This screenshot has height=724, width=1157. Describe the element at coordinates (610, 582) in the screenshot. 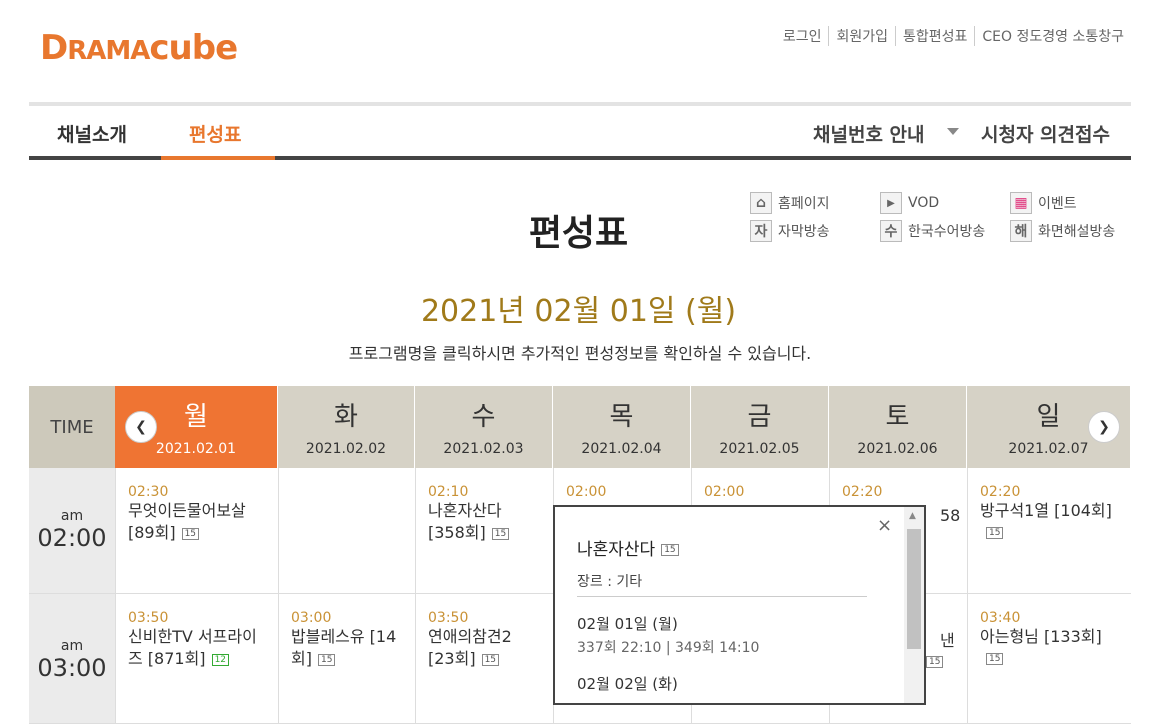

I see `popup-genre: 장르 : 기타` at that location.